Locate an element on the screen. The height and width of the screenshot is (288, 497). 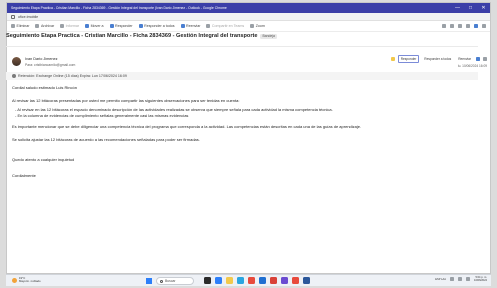
more-icon is located at coordinates (484, 26).